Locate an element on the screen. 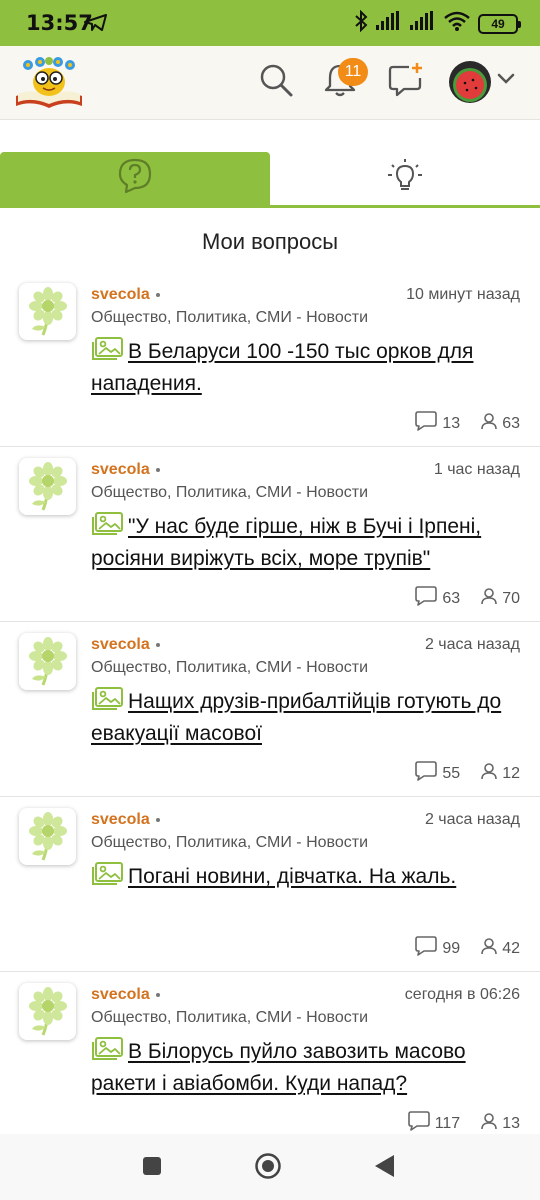 The height and width of the screenshot is (1200, 540). system-nav-bar is located at coordinates (270, 1167).